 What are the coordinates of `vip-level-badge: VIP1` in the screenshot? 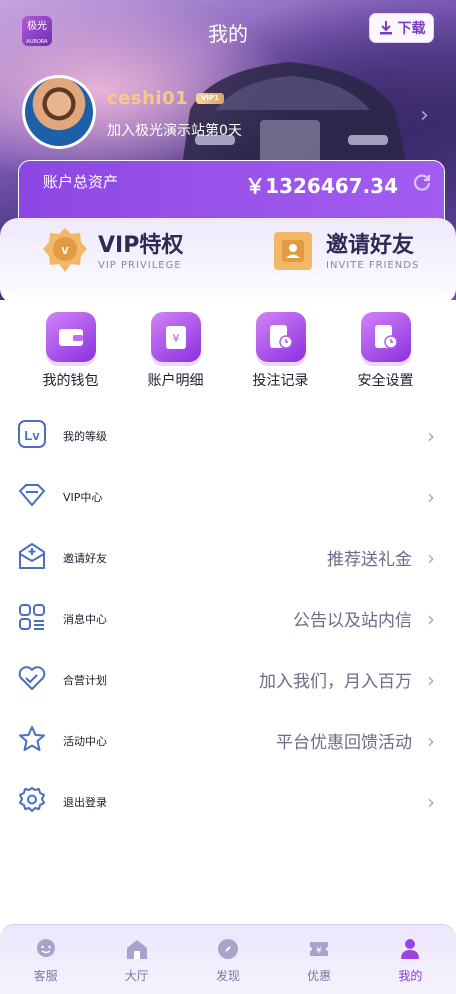 It's located at (210, 98).